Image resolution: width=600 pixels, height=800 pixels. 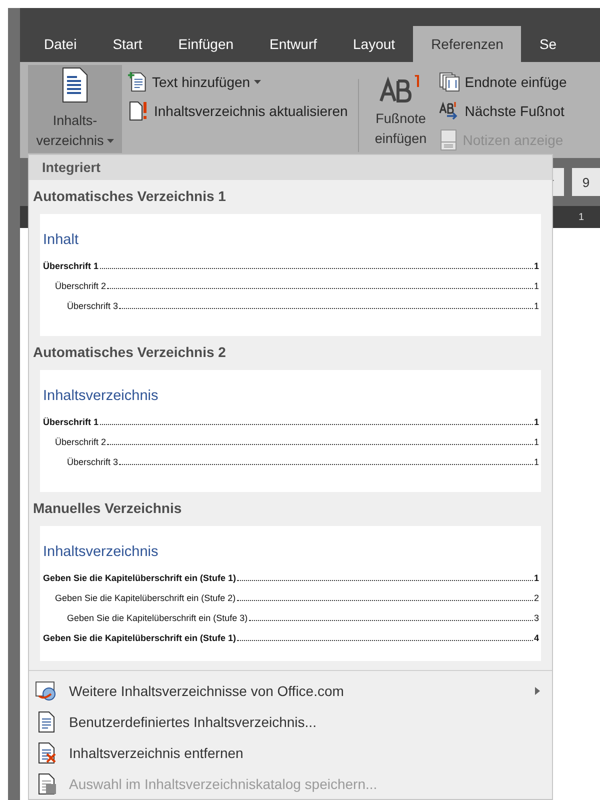 I want to click on globe-document-icon, so click(x=46, y=691).